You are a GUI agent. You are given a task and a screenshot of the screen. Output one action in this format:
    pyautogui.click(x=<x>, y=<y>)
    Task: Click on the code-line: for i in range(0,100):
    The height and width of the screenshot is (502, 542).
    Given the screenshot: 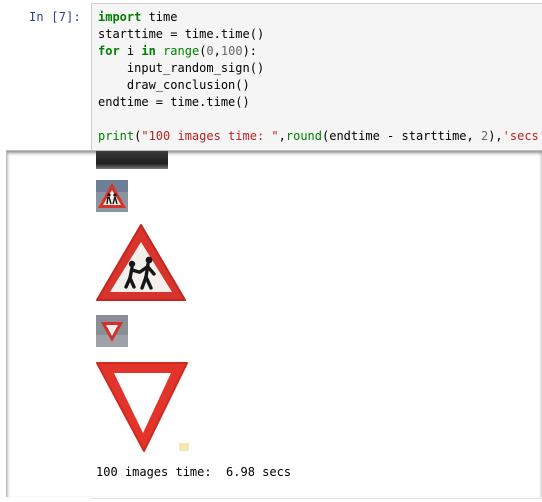 What is the action you would take?
    pyautogui.click(x=320, y=51)
    